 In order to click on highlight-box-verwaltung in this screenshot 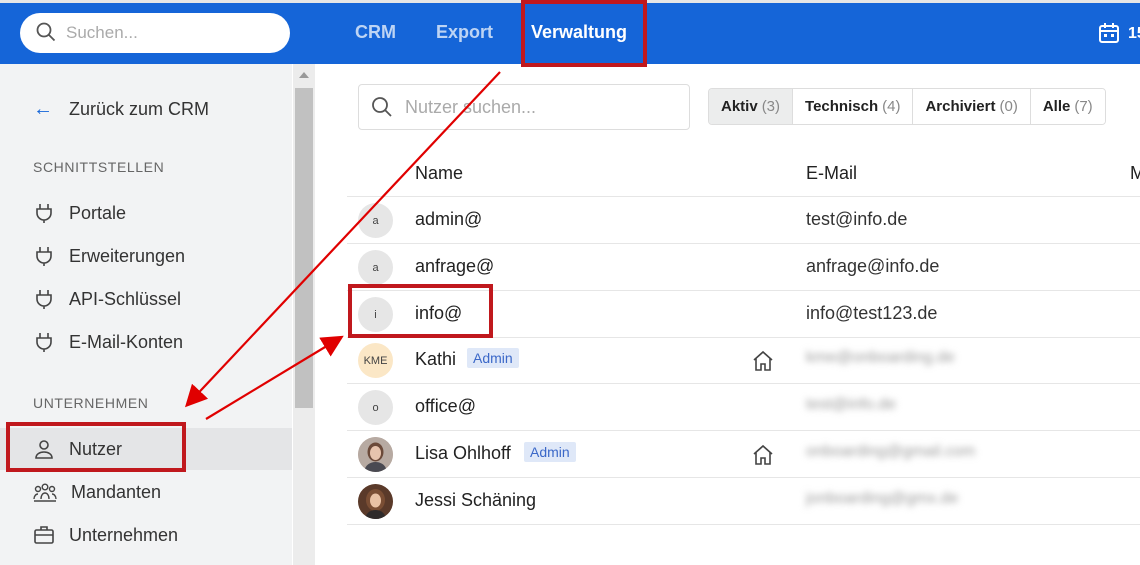, I will do `click(584, 33)`.